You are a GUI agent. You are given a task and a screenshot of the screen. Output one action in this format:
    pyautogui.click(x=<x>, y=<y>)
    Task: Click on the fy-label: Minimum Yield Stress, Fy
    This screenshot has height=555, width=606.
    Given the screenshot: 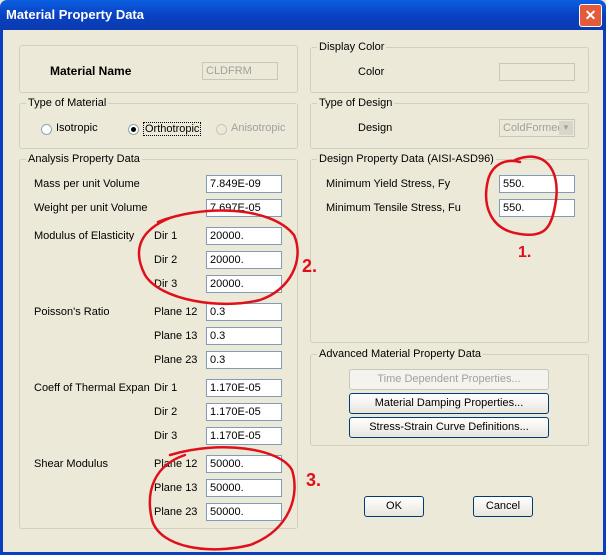 What is the action you would take?
    pyautogui.click(x=388, y=184)
    